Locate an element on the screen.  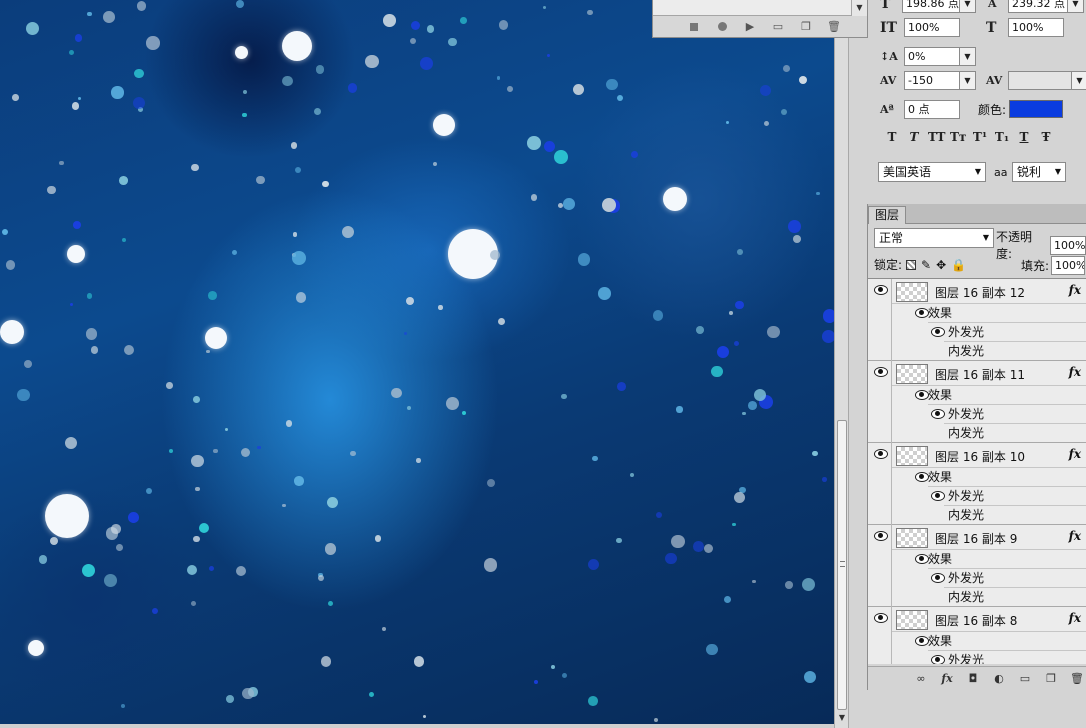
horizontal-scale-field: 100% is located at coordinates (1036, 27).